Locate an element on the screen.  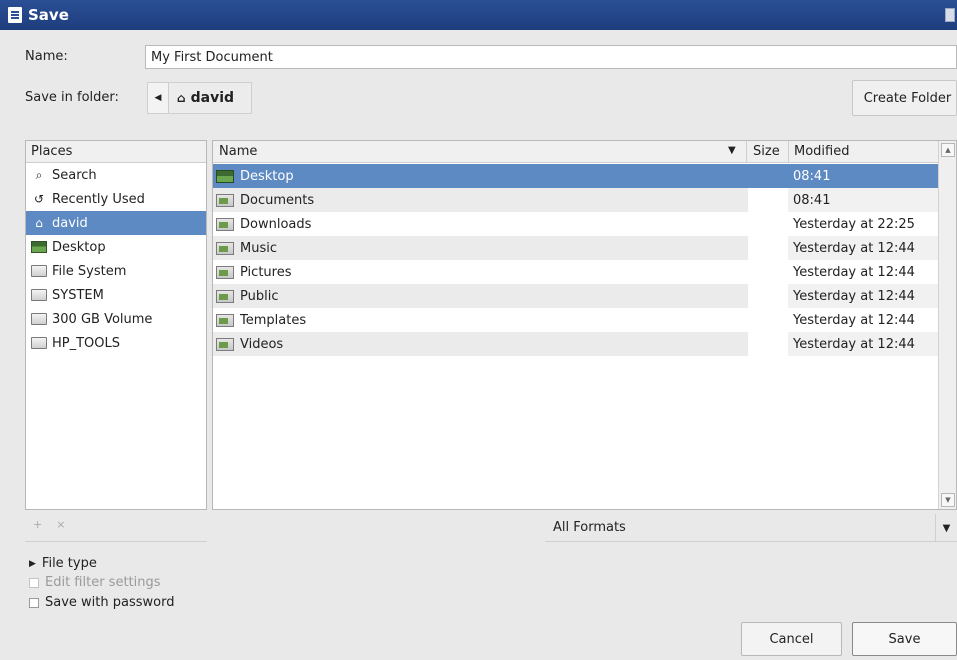
place-item-david: ⌂ david is located at coordinates (116, 223).